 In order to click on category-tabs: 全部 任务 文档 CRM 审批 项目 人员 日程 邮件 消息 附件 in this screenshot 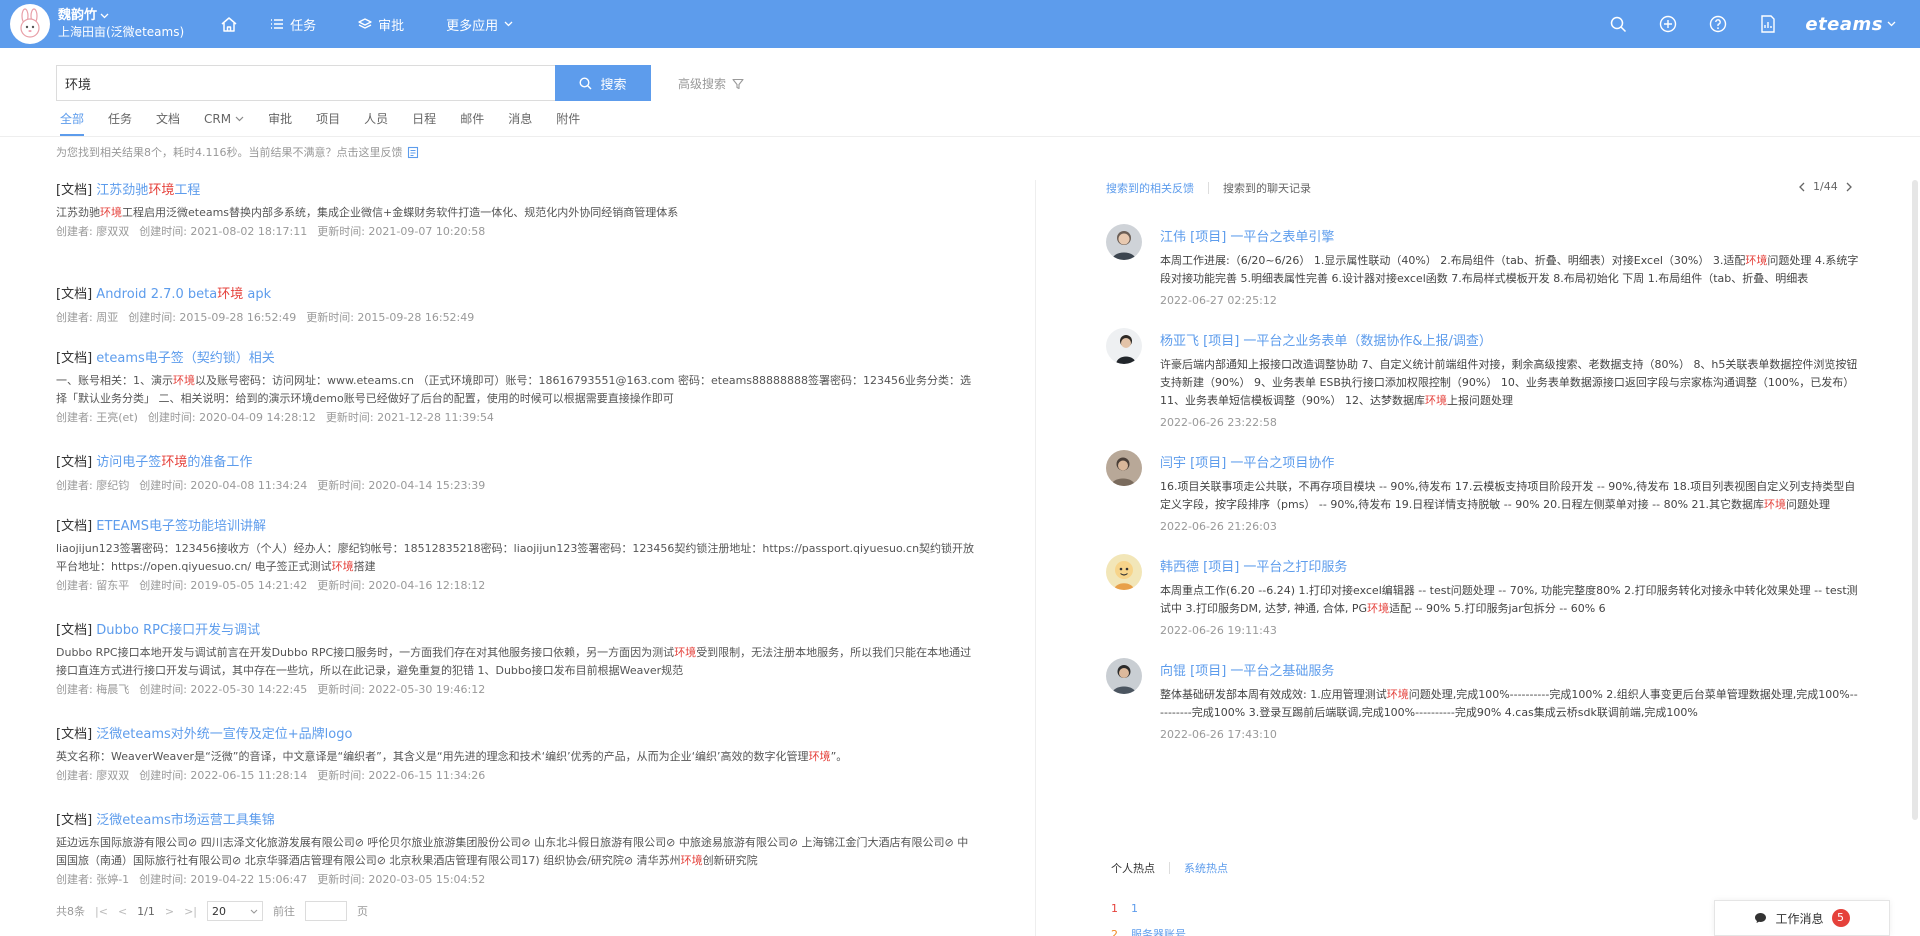, I will do `click(332, 120)`.